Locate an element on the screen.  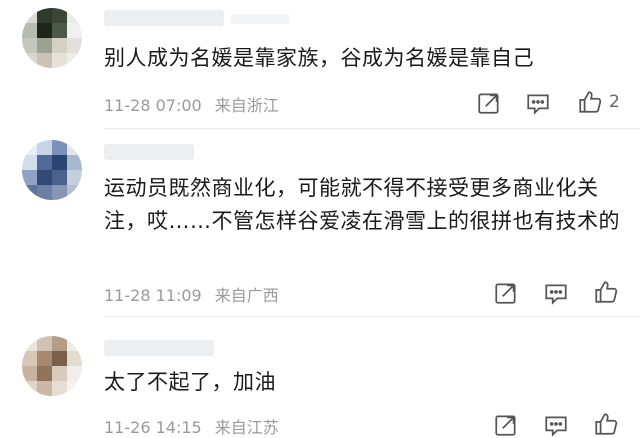
comment-meta: 11-28 07:00 来自浙江 is located at coordinates (191, 104).